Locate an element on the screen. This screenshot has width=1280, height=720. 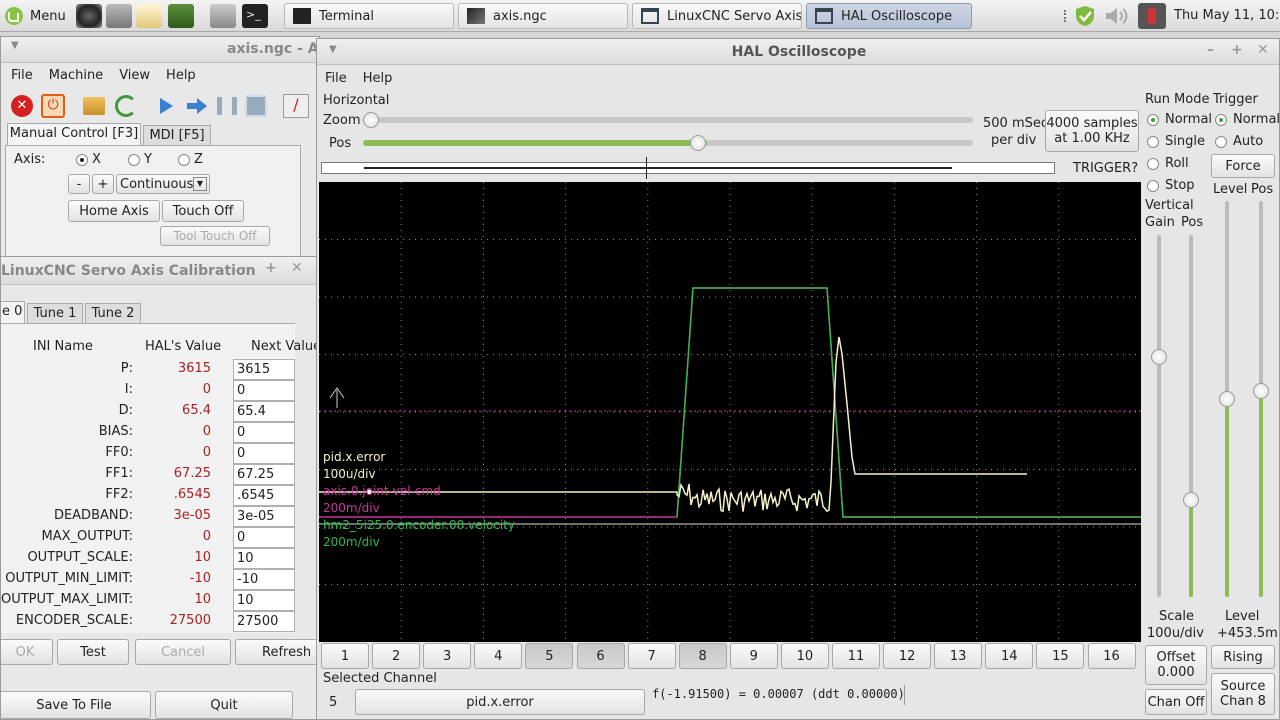
tab-tune-1: Tune 1 is located at coordinates (55, 313).